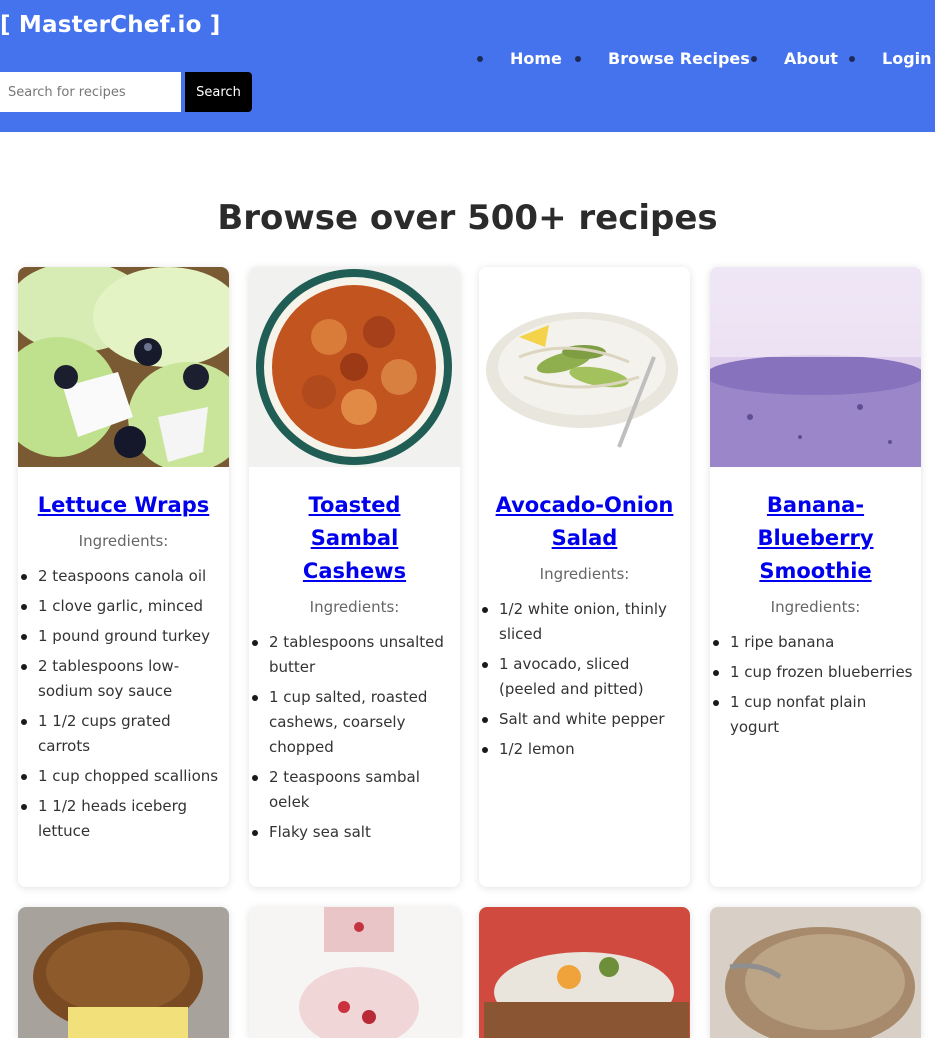  I want to click on ingredient-item: 1 pound ground turkey, so click(122, 636).